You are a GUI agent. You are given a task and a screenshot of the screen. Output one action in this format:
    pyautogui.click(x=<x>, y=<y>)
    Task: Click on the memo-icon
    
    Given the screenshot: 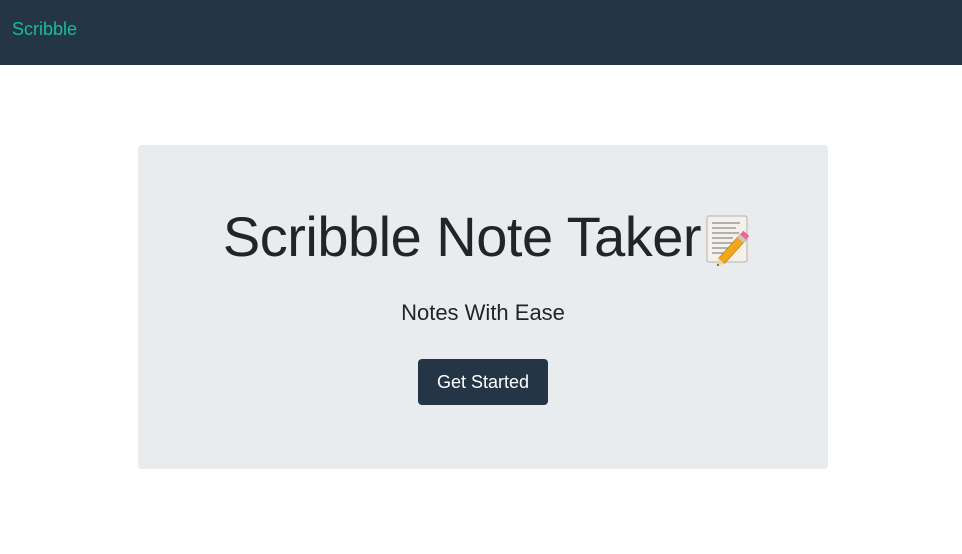 What is the action you would take?
    pyautogui.click(x=729, y=239)
    